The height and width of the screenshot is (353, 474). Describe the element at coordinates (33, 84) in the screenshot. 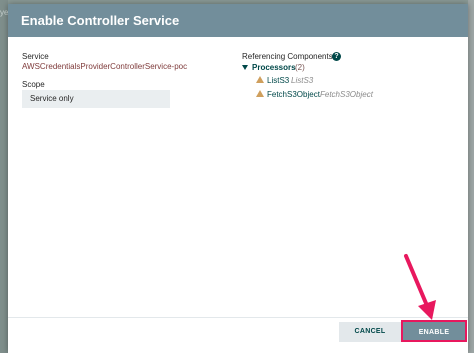

I see `scope-label: Scope` at that location.